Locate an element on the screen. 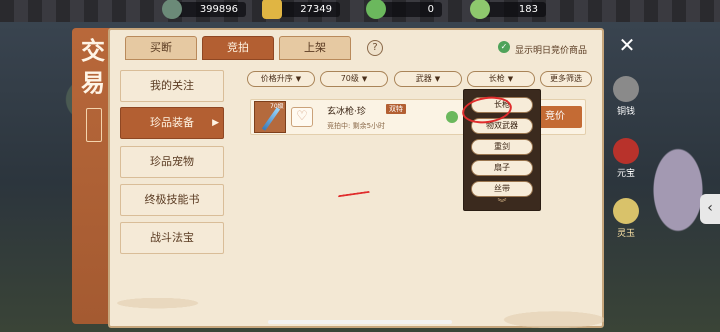 The width and height of the screenshot is (720, 332). resource-copper: 399896 is located at coordinates (204, 9).